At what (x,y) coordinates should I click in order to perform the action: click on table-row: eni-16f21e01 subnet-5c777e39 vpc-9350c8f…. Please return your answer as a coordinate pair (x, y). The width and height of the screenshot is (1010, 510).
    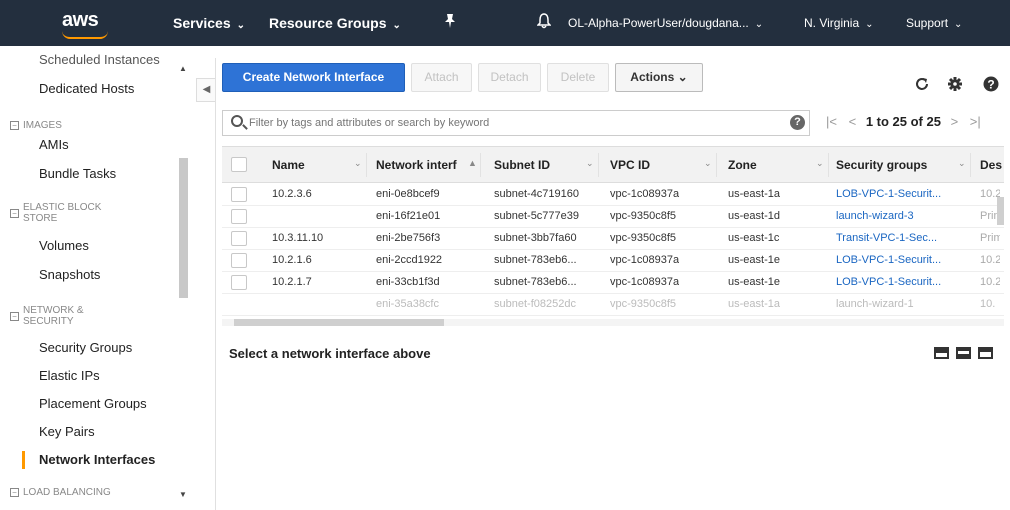
    Looking at the image, I should click on (613, 217).